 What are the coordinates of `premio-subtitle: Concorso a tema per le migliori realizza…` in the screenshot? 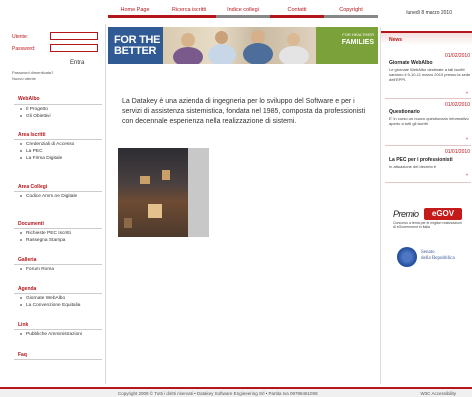 It's located at (427, 225).